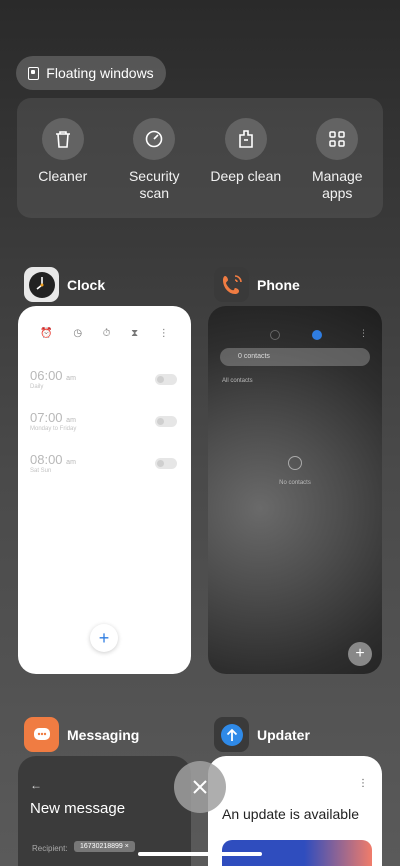 This screenshot has height=866, width=400. I want to click on messaging-app-header: Messaging, so click(81, 734).